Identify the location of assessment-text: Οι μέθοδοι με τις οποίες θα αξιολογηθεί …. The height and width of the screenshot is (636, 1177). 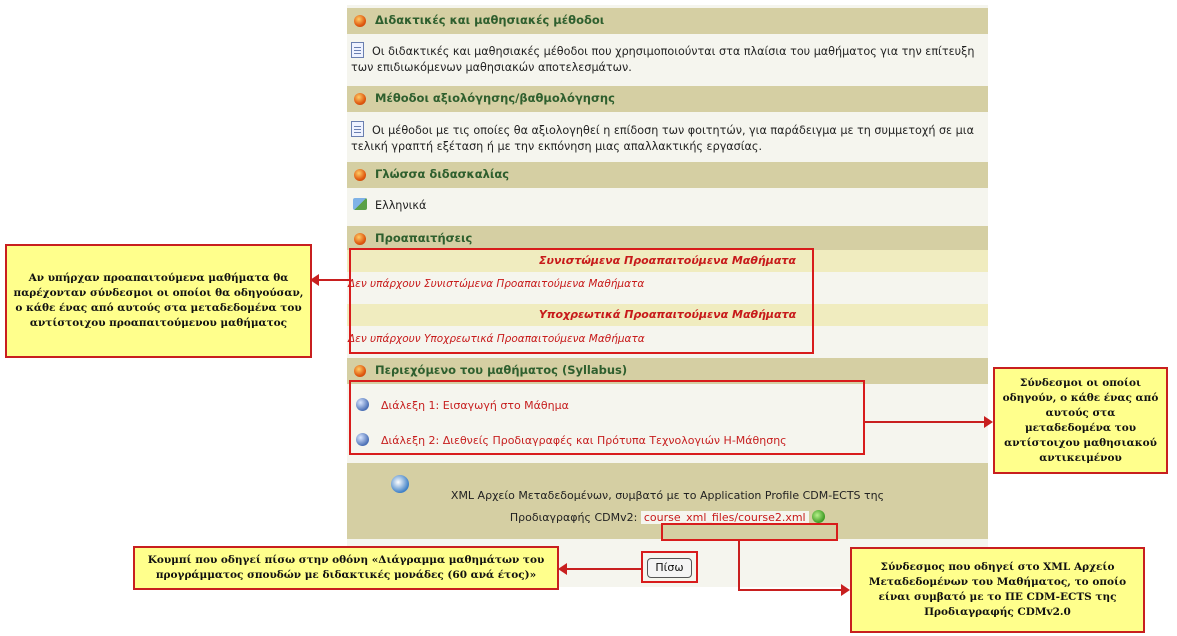
(662, 138).